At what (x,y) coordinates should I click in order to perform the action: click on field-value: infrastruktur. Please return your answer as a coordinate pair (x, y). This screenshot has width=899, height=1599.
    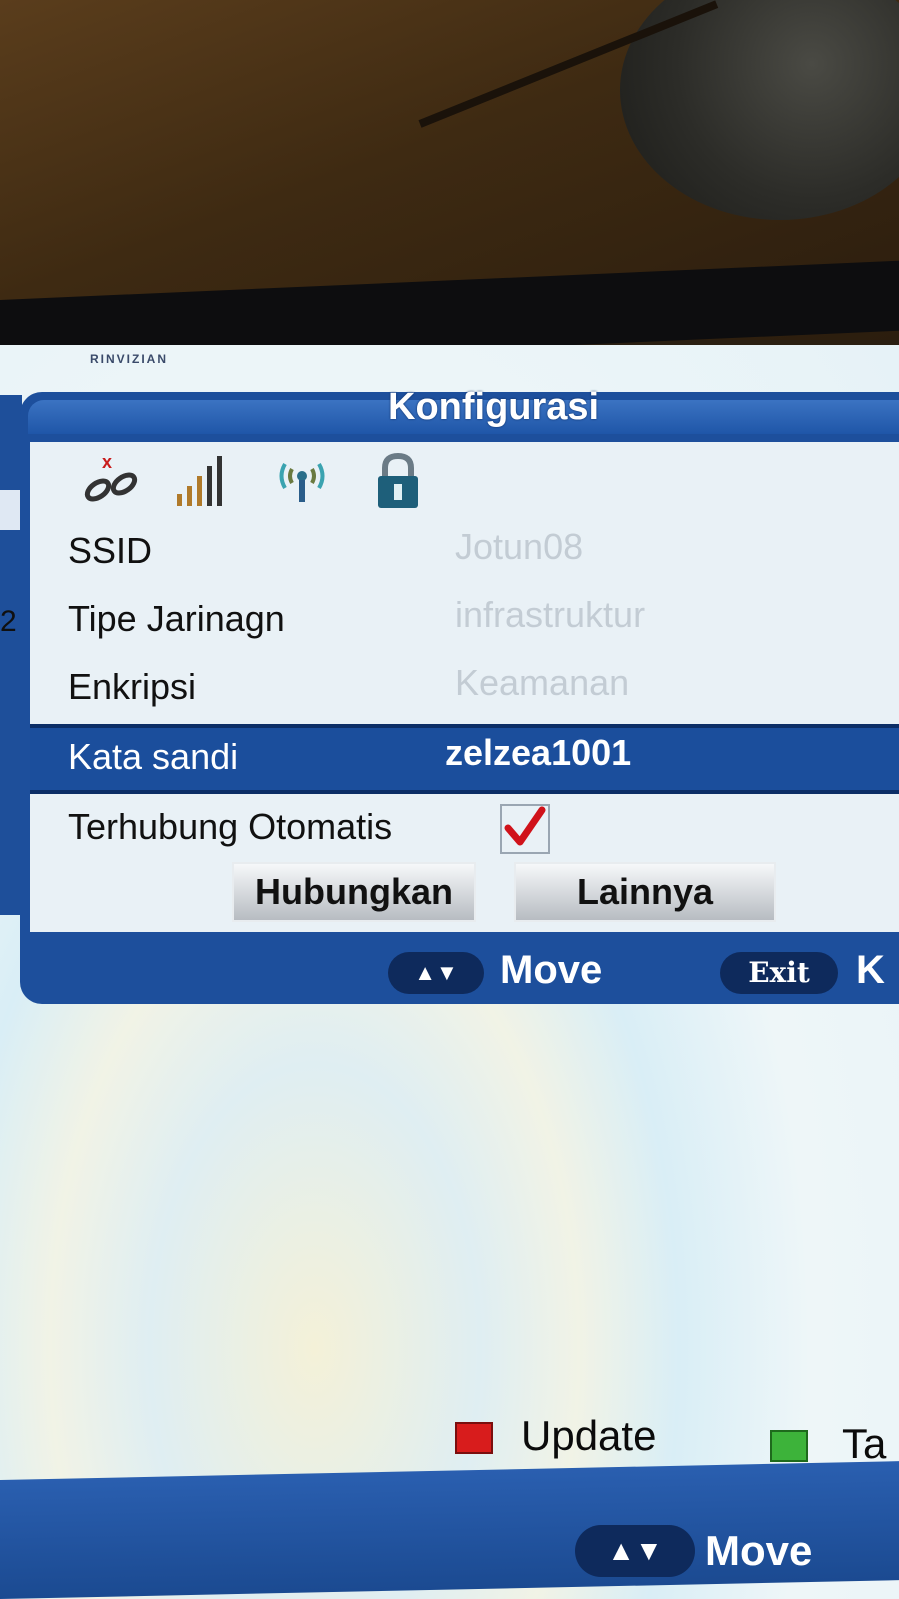
    Looking at the image, I should click on (550, 614).